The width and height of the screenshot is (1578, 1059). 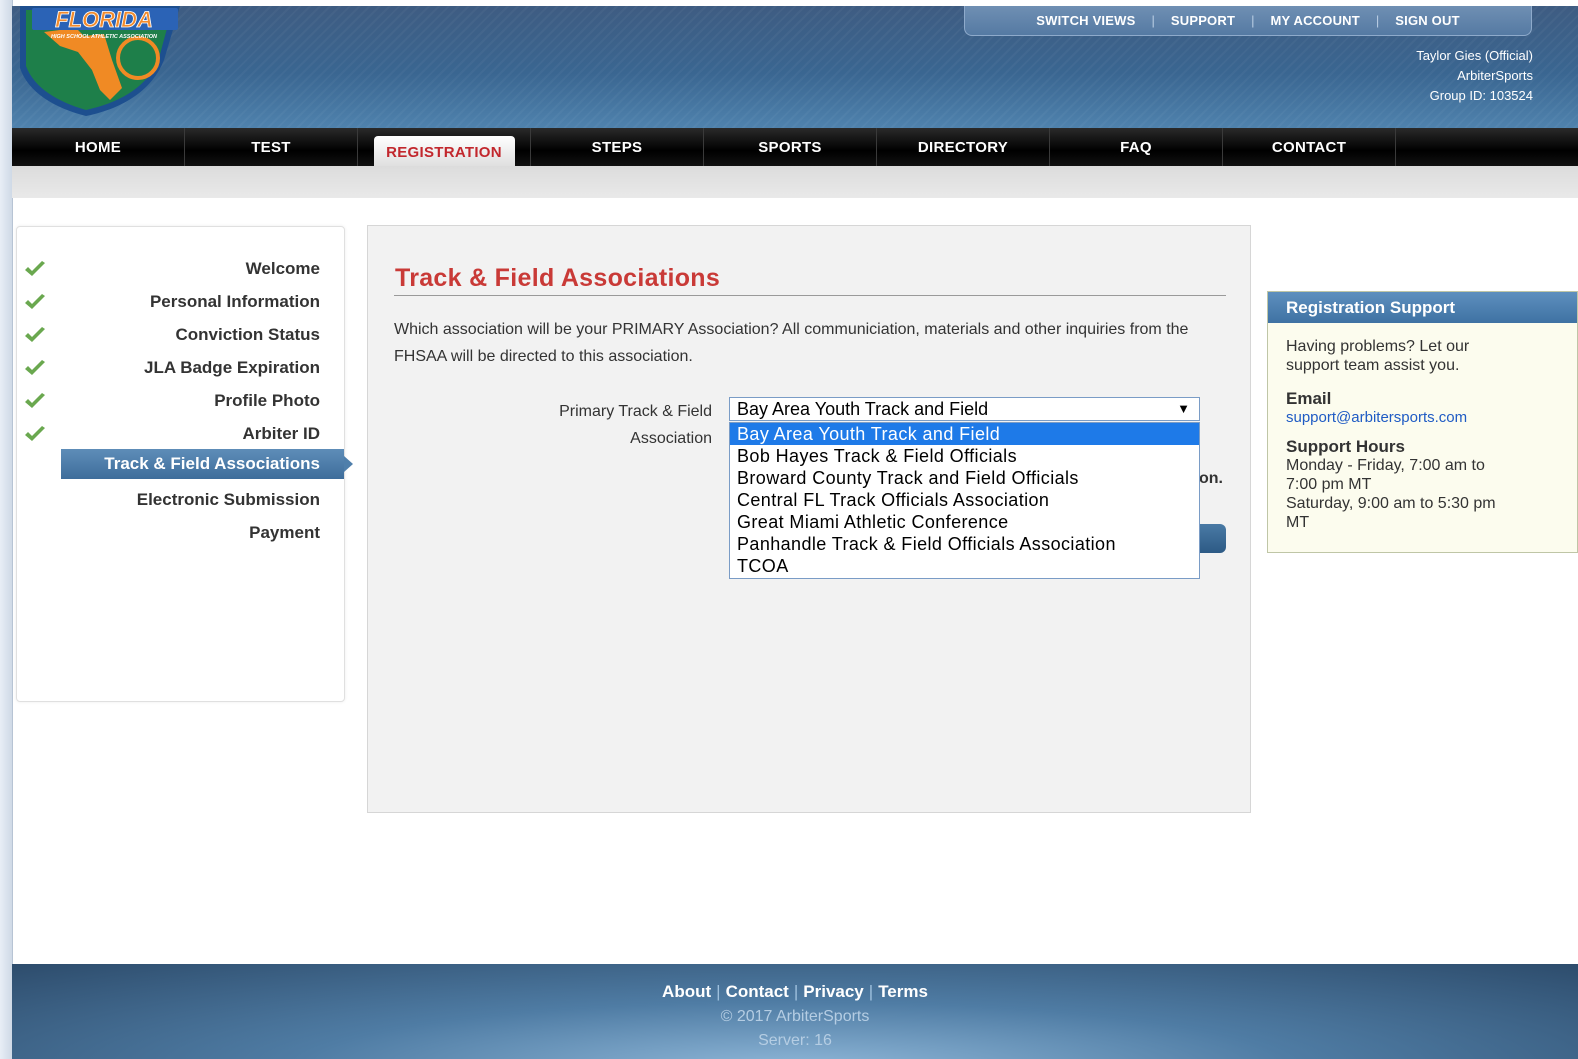 What do you see at coordinates (1391, 513) in the screenshot?
I see `support-hours-saturday: Saturday, 9:00 am to 5:30 pm MT` at bounding box center [1391, 513].